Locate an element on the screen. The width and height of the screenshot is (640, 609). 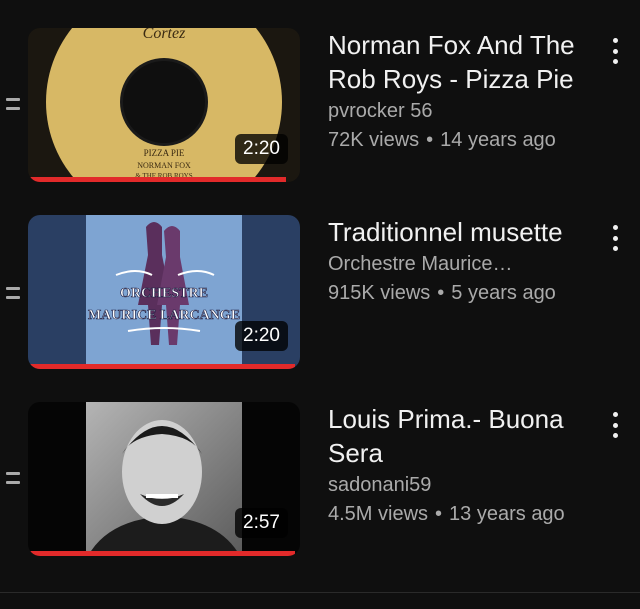
upload-age: 5 years ago is located at coordinates (503, 293).